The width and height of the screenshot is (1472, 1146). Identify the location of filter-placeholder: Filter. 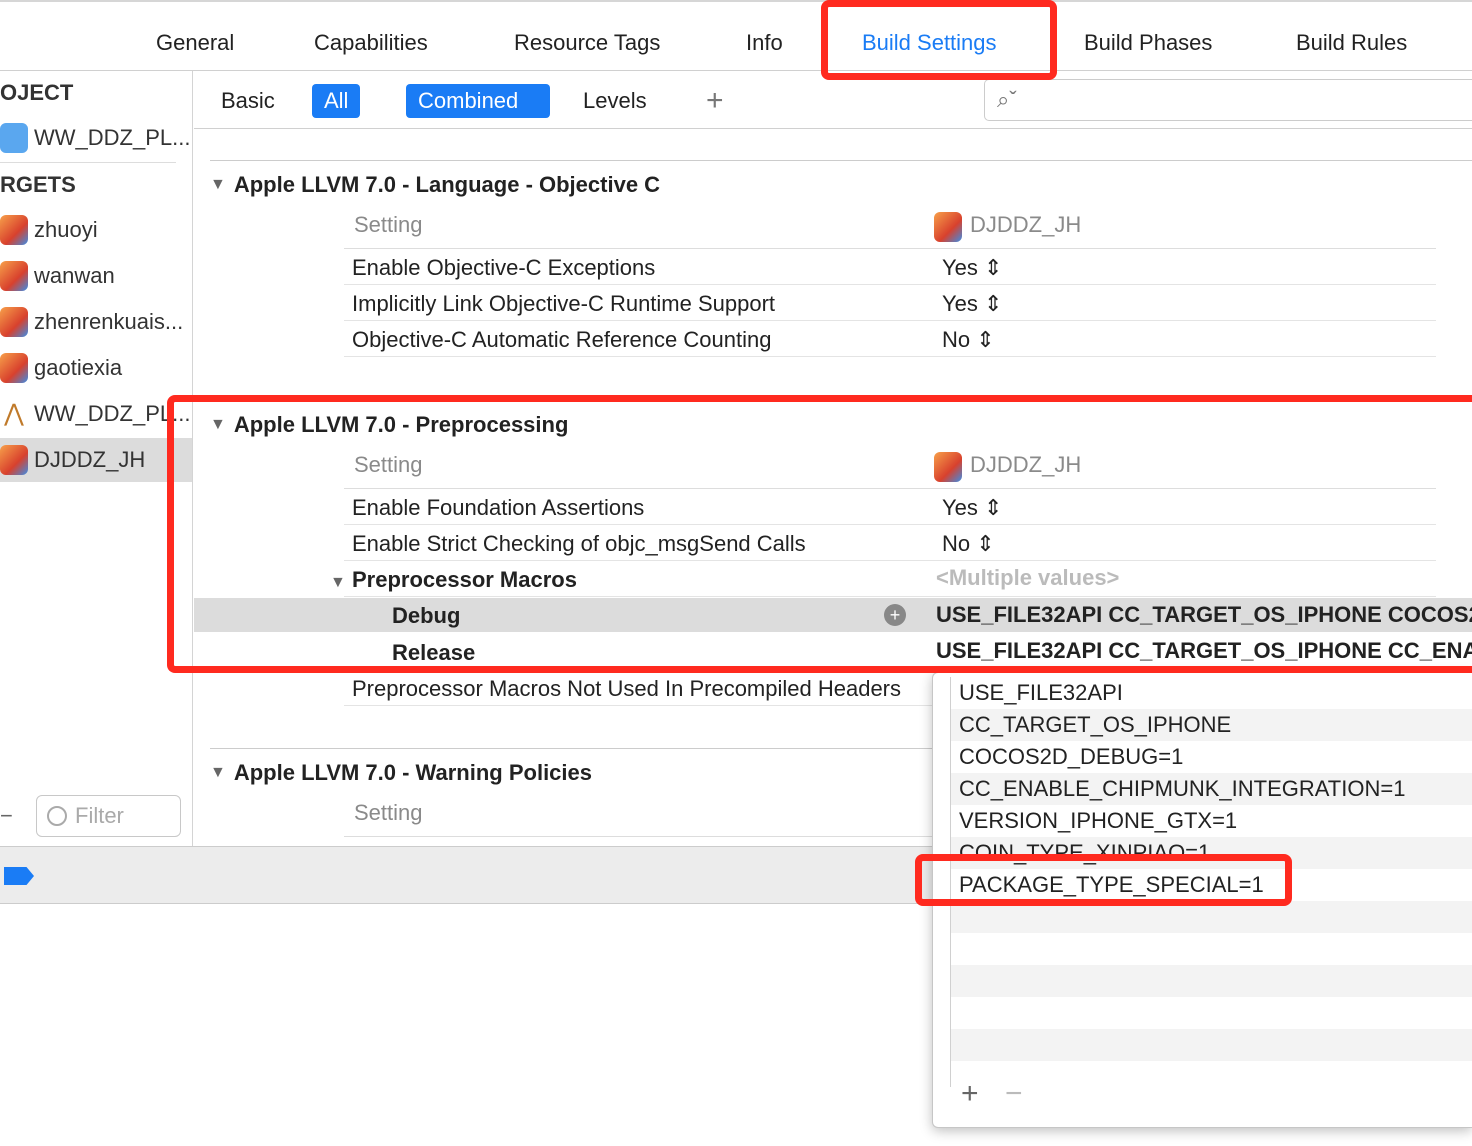
(99, 815).